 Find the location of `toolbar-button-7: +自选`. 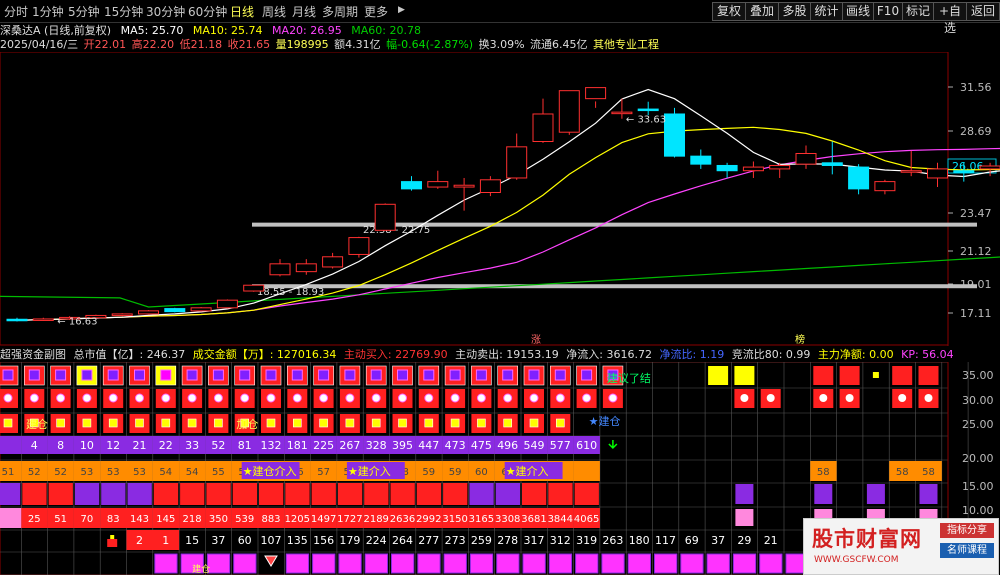

toolbar-button-7: +自选 is located at coordinates (950, 18).